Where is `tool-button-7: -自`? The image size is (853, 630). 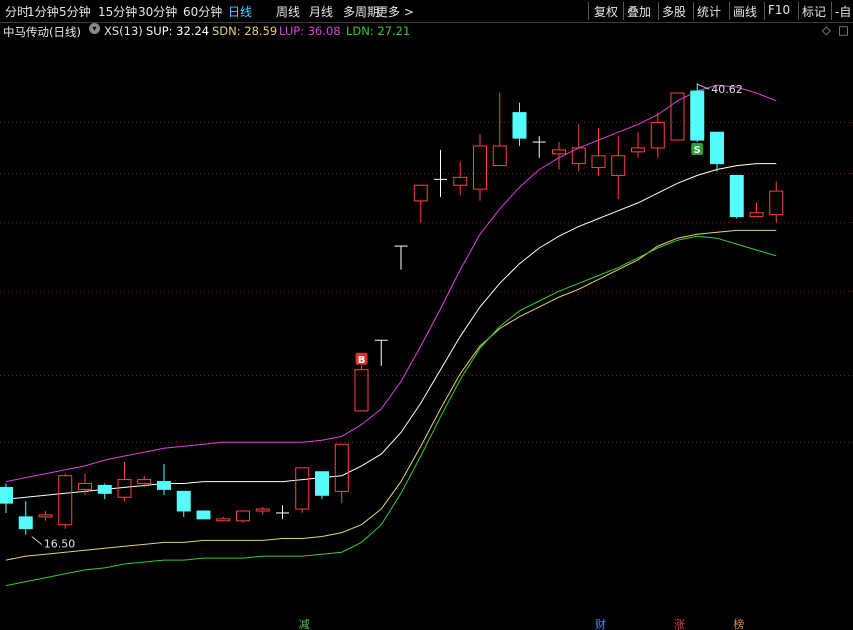
tool-button-7: -自 is located at coordinates (843, 11).